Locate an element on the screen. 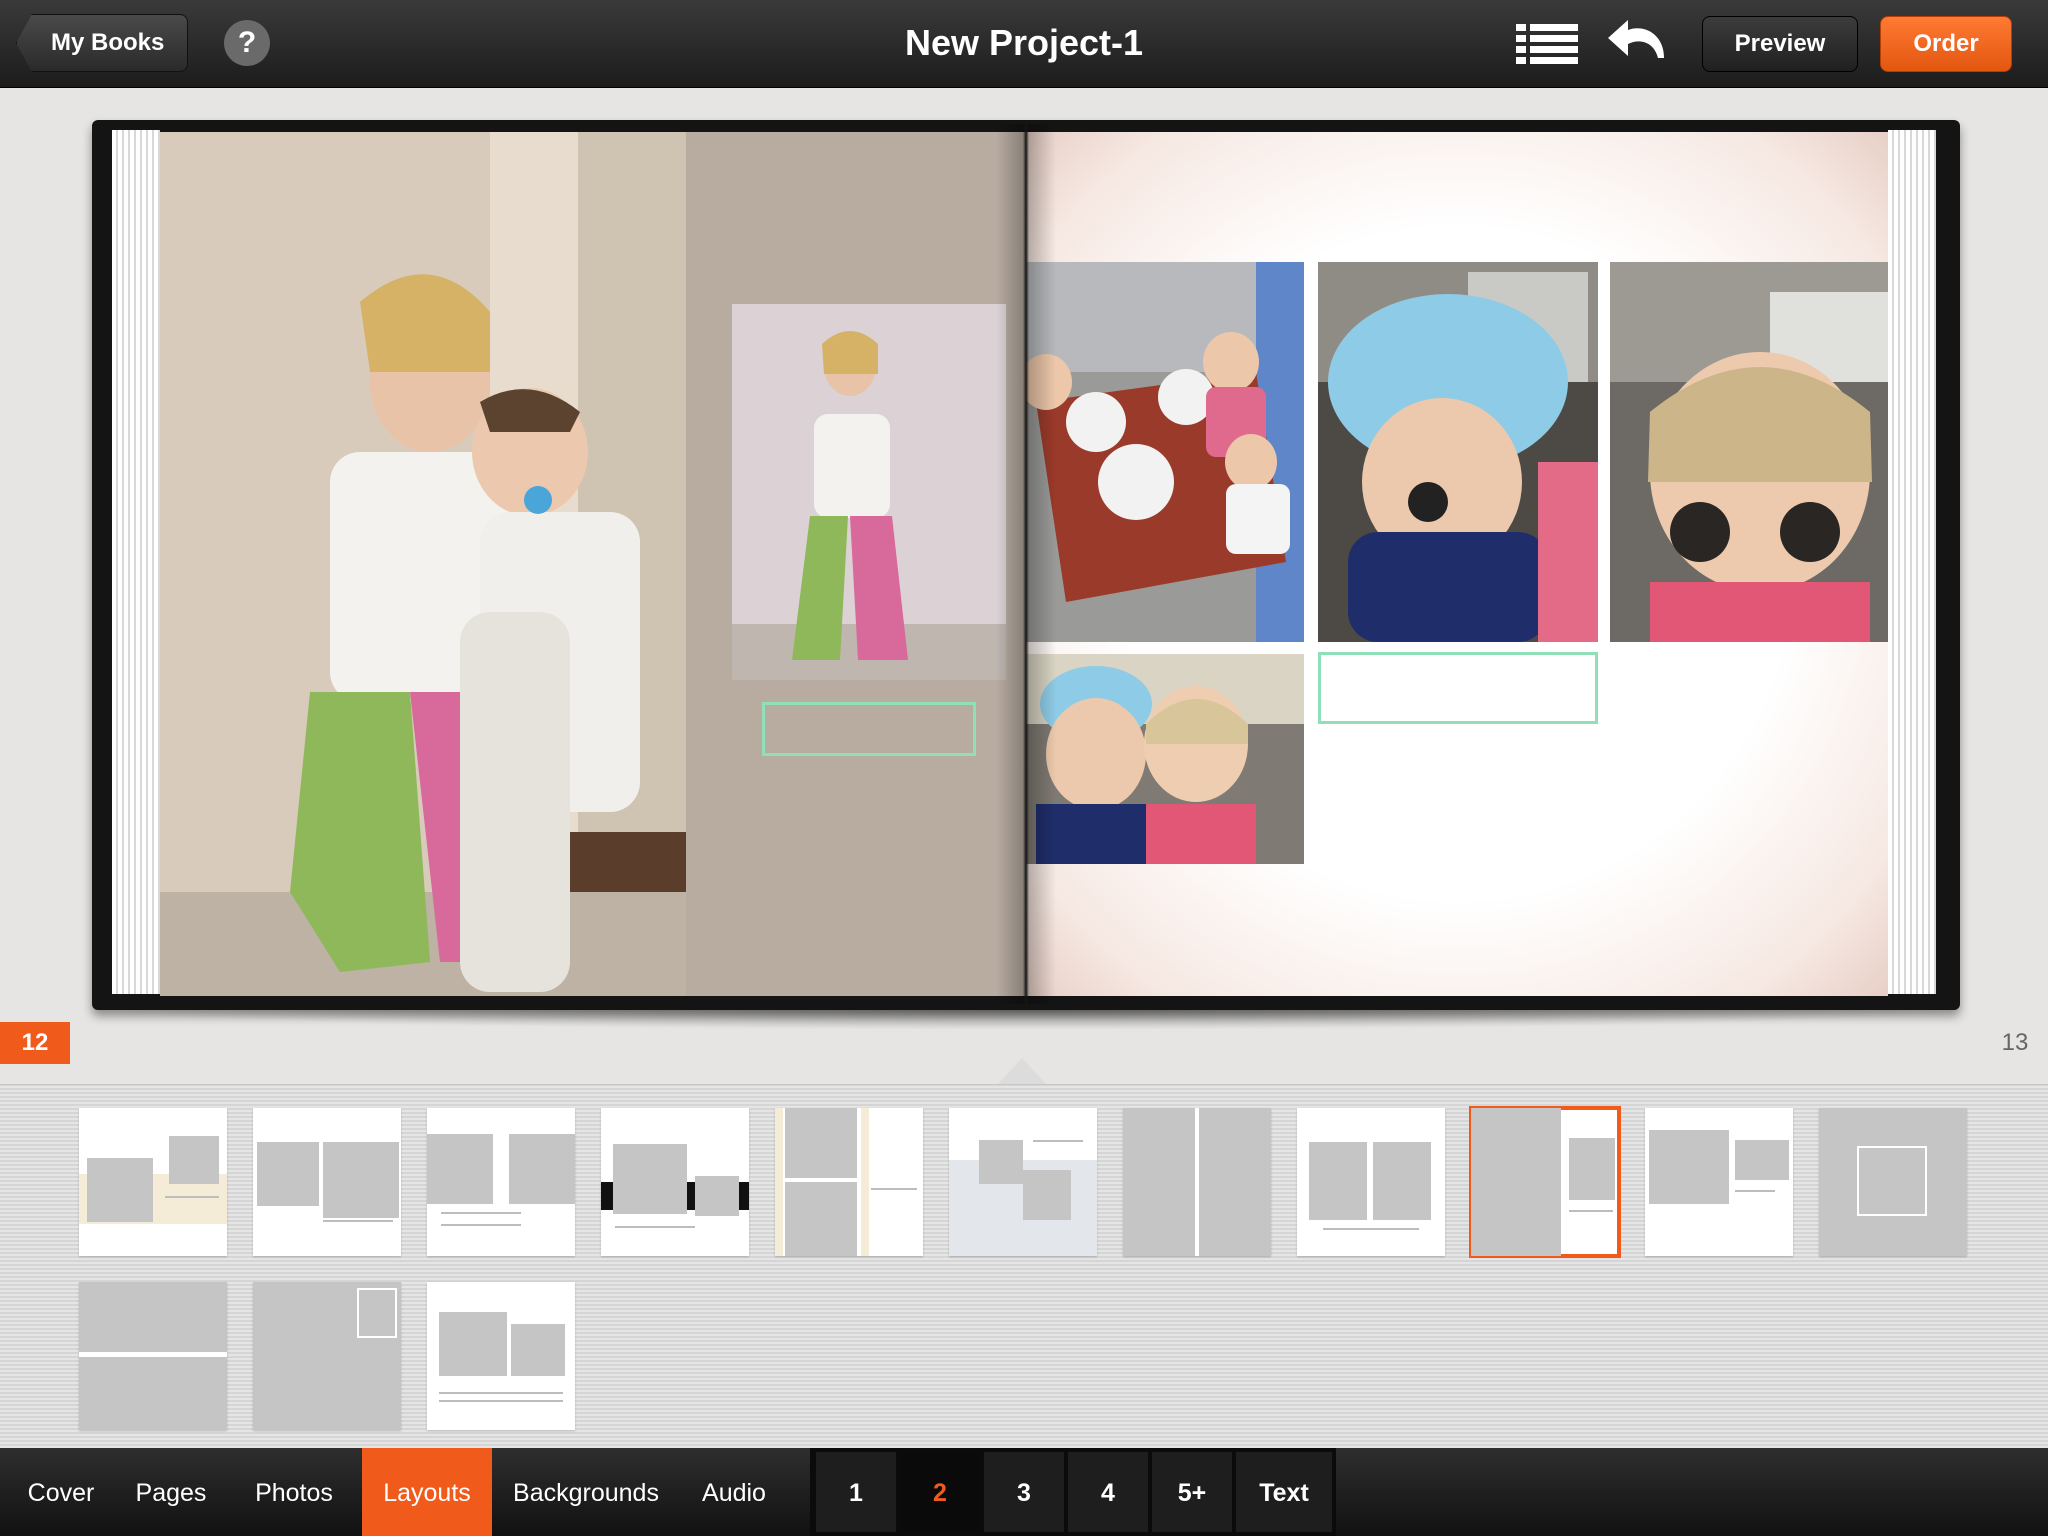 Image resolution: width=2048 pixels, height=1536 pixels. filter-3-photos: 3 is located at coordinates (1024, 1492).